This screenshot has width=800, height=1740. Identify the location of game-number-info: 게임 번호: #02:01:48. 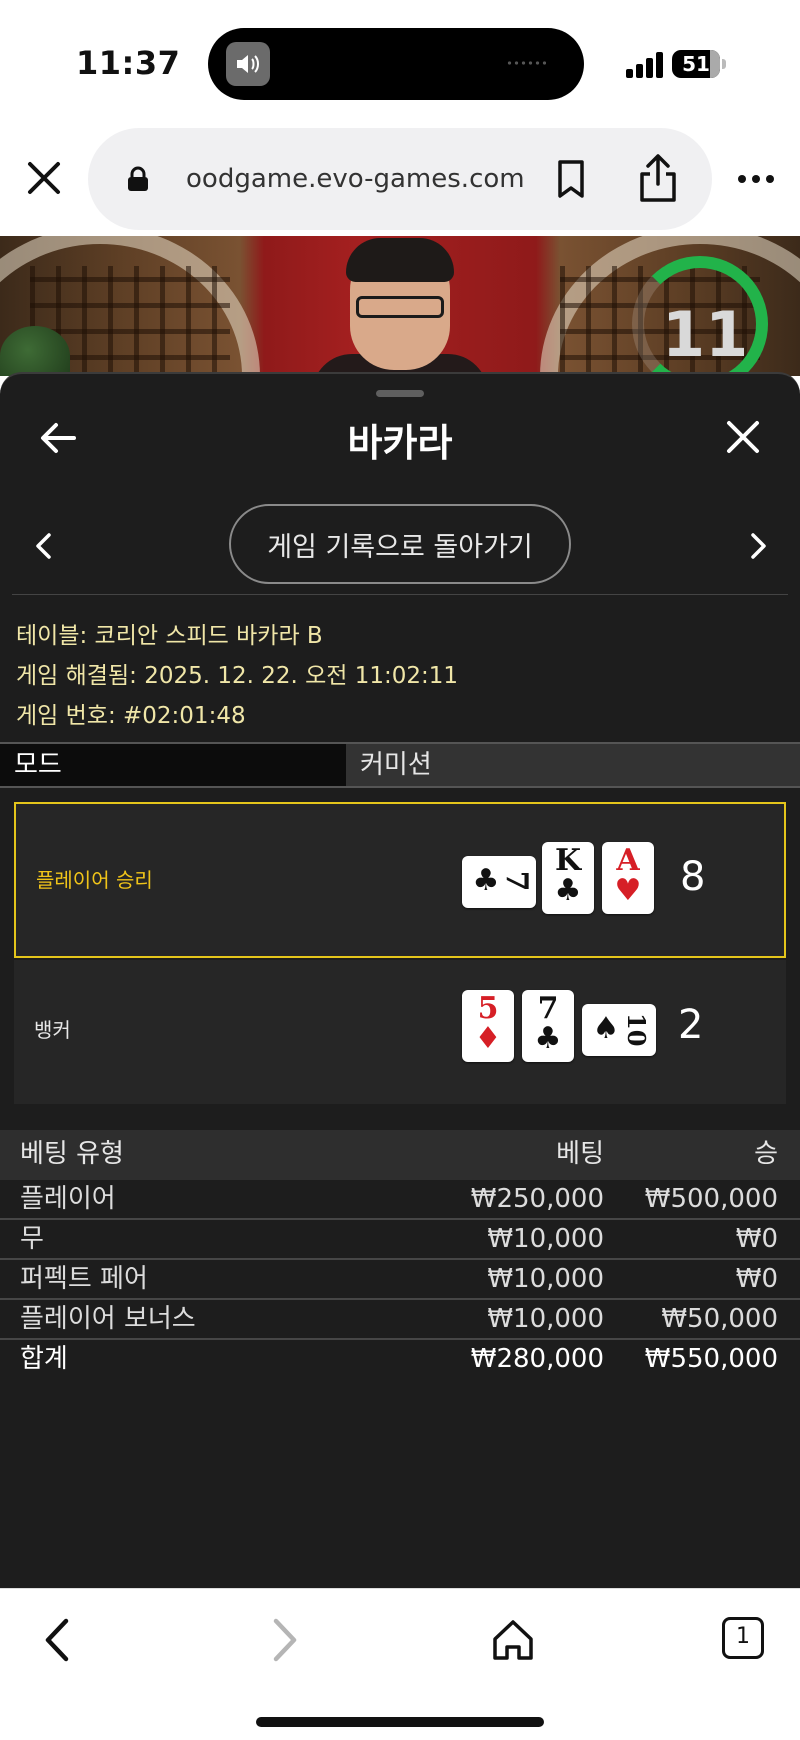
(131, 713).